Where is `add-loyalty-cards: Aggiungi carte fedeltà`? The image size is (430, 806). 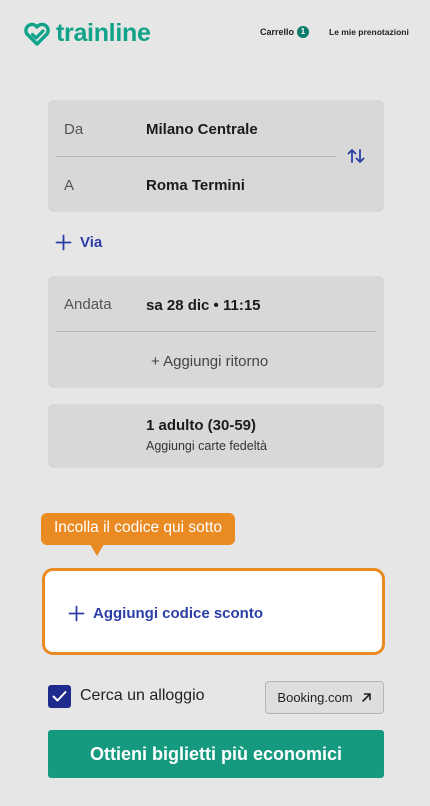 add-loyalty-cards: Aggiungi carte fedeltà is located at coordinates (206, 446).